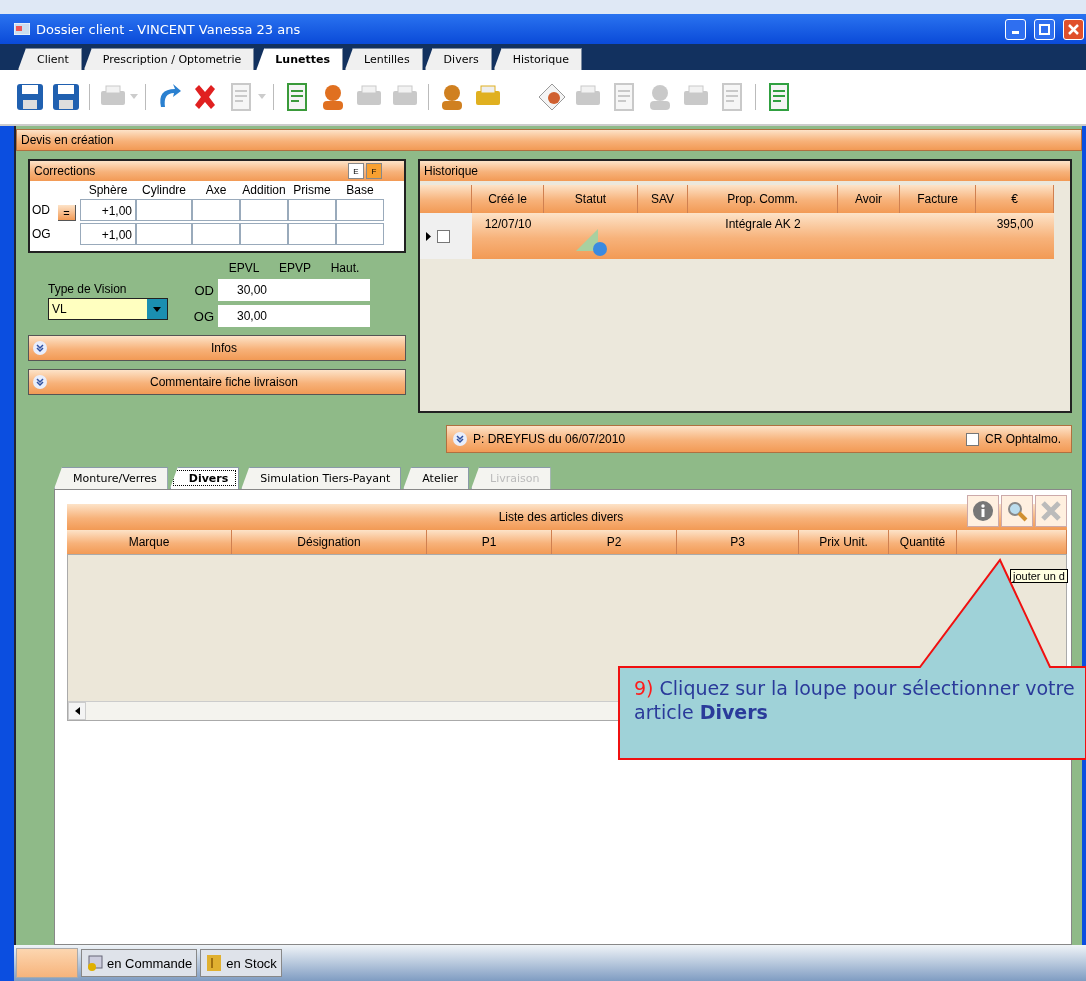 This screenshot has height=981, width=1086. I want to click on section-header: Devis en création, so click(549, 140).